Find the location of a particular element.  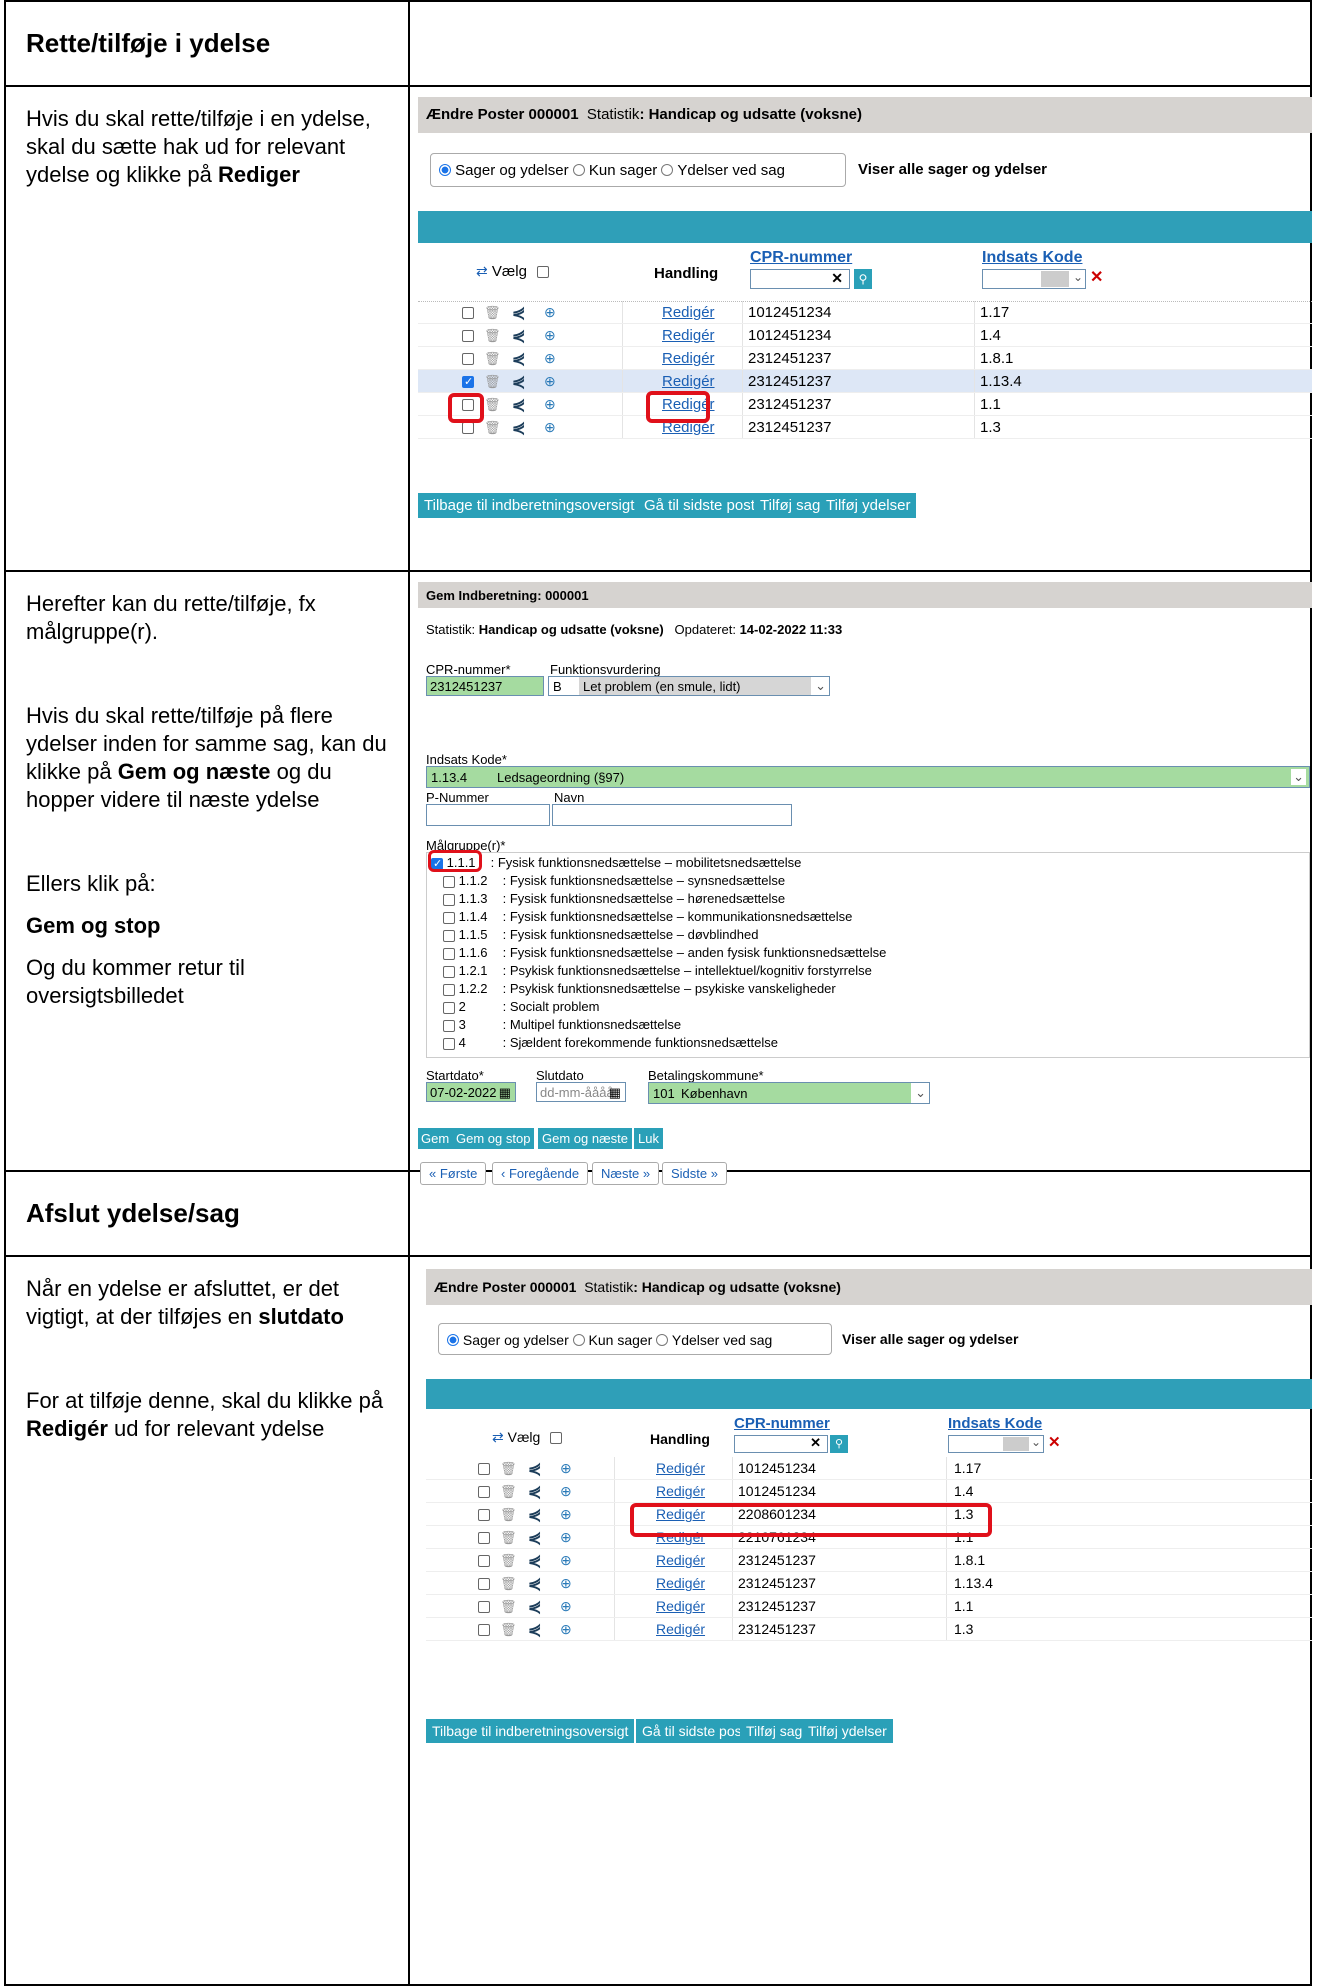

cpr-filter-input: ✕ is located at coordinates (800, 279).